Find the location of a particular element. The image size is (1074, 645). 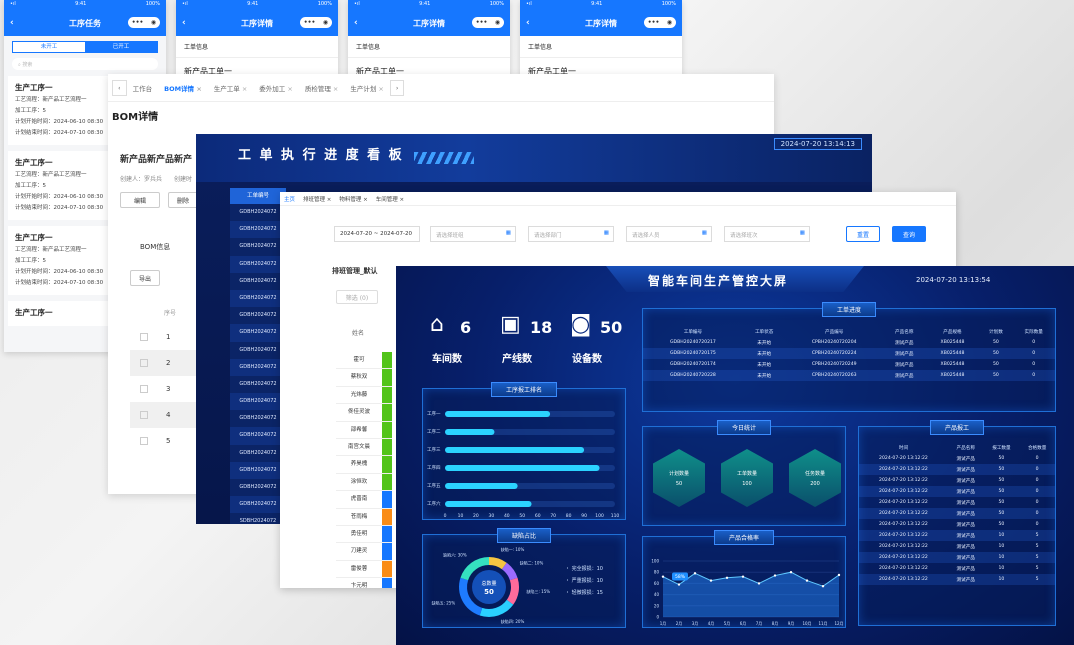

bom-info-tab: BOM信息 is located at coordinates (155, 247).